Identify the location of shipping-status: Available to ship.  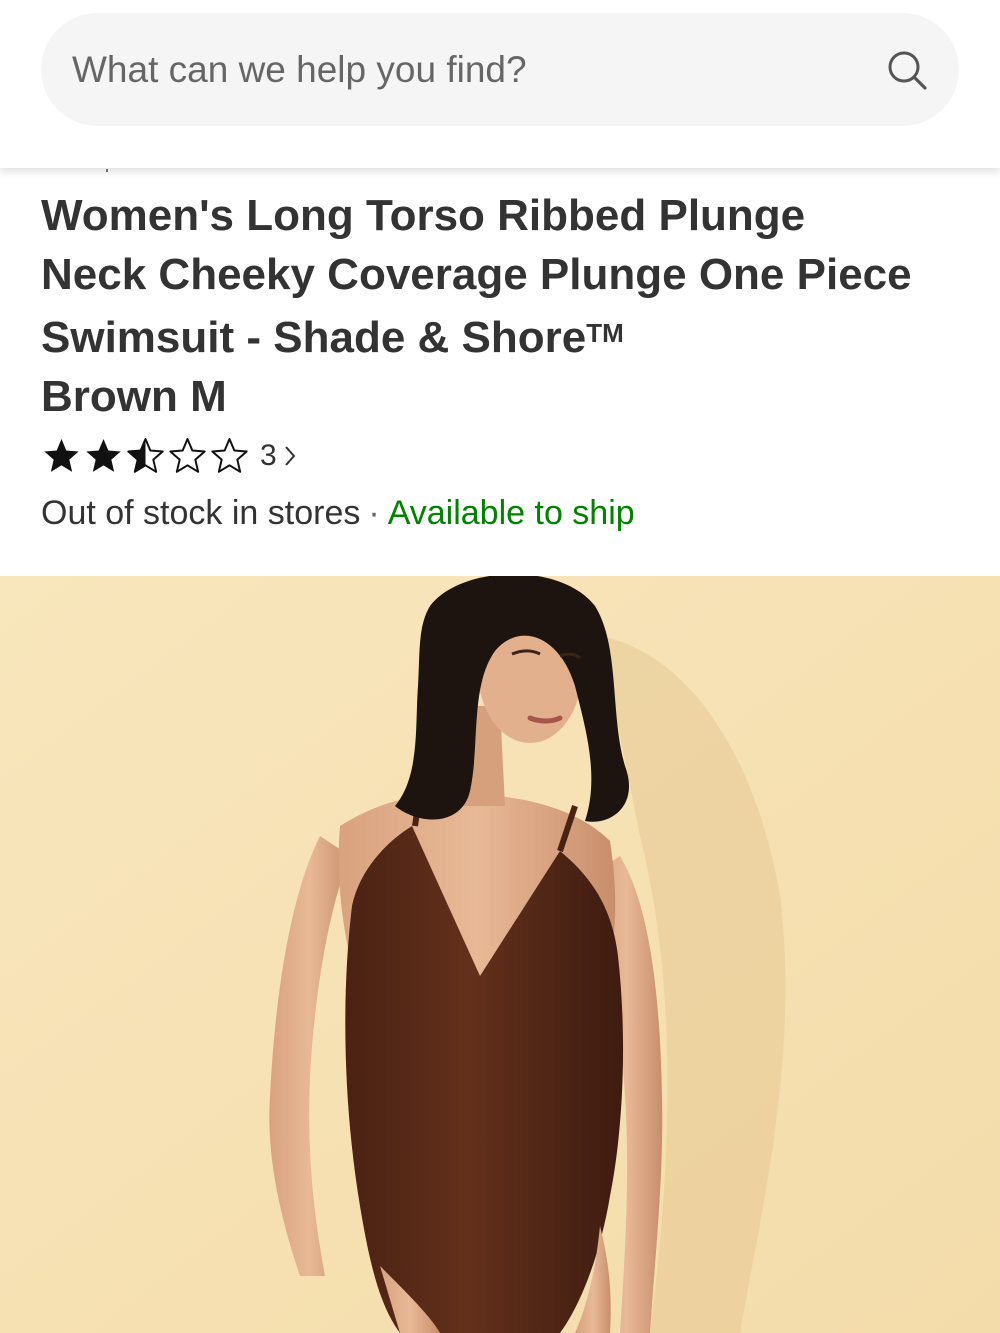
(511, 513).